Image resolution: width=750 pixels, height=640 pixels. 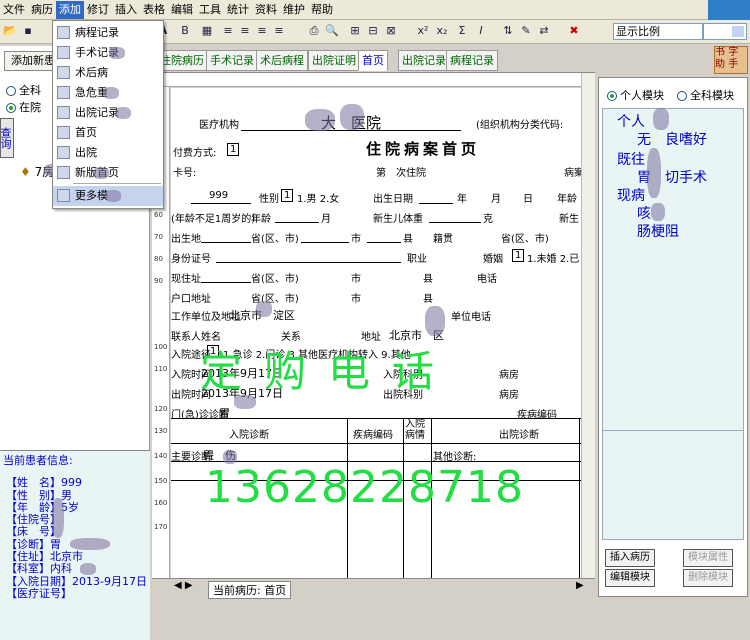 I want to click on work-phone-label: 单位电话, so click(x=471, y=317).